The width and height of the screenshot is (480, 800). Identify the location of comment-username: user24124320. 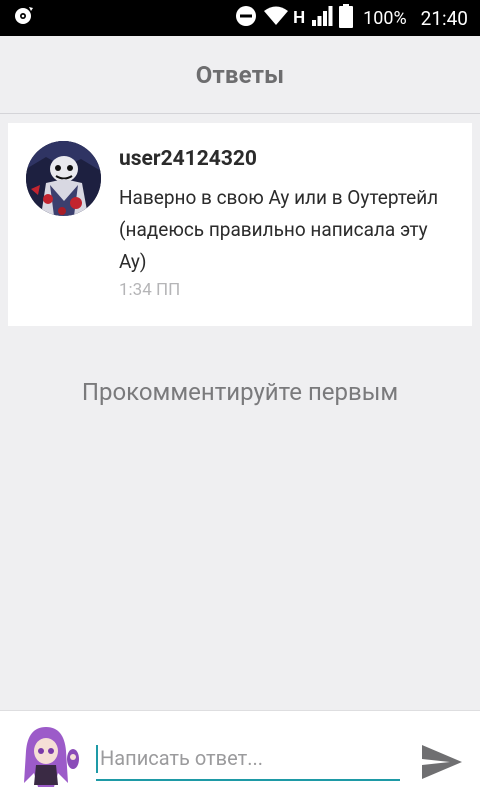
(287, 159).